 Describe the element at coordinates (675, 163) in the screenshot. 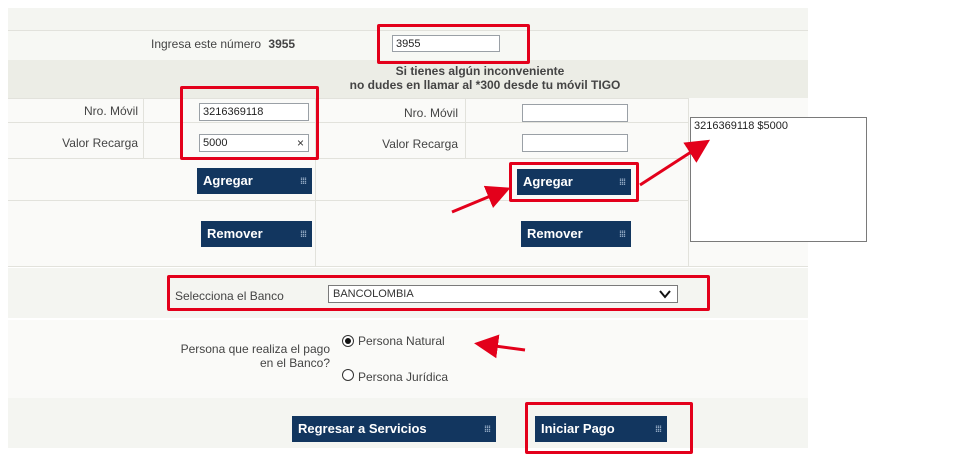

I see `arrow-to-list` at that location.